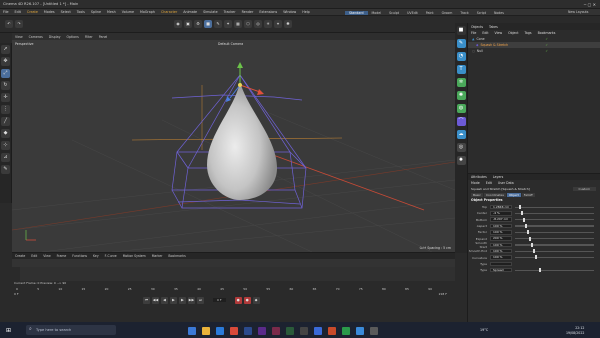 The width and height of the screenshot is (600, 338). I want to click on om-menu-edit: Edit, so click(485, 33).